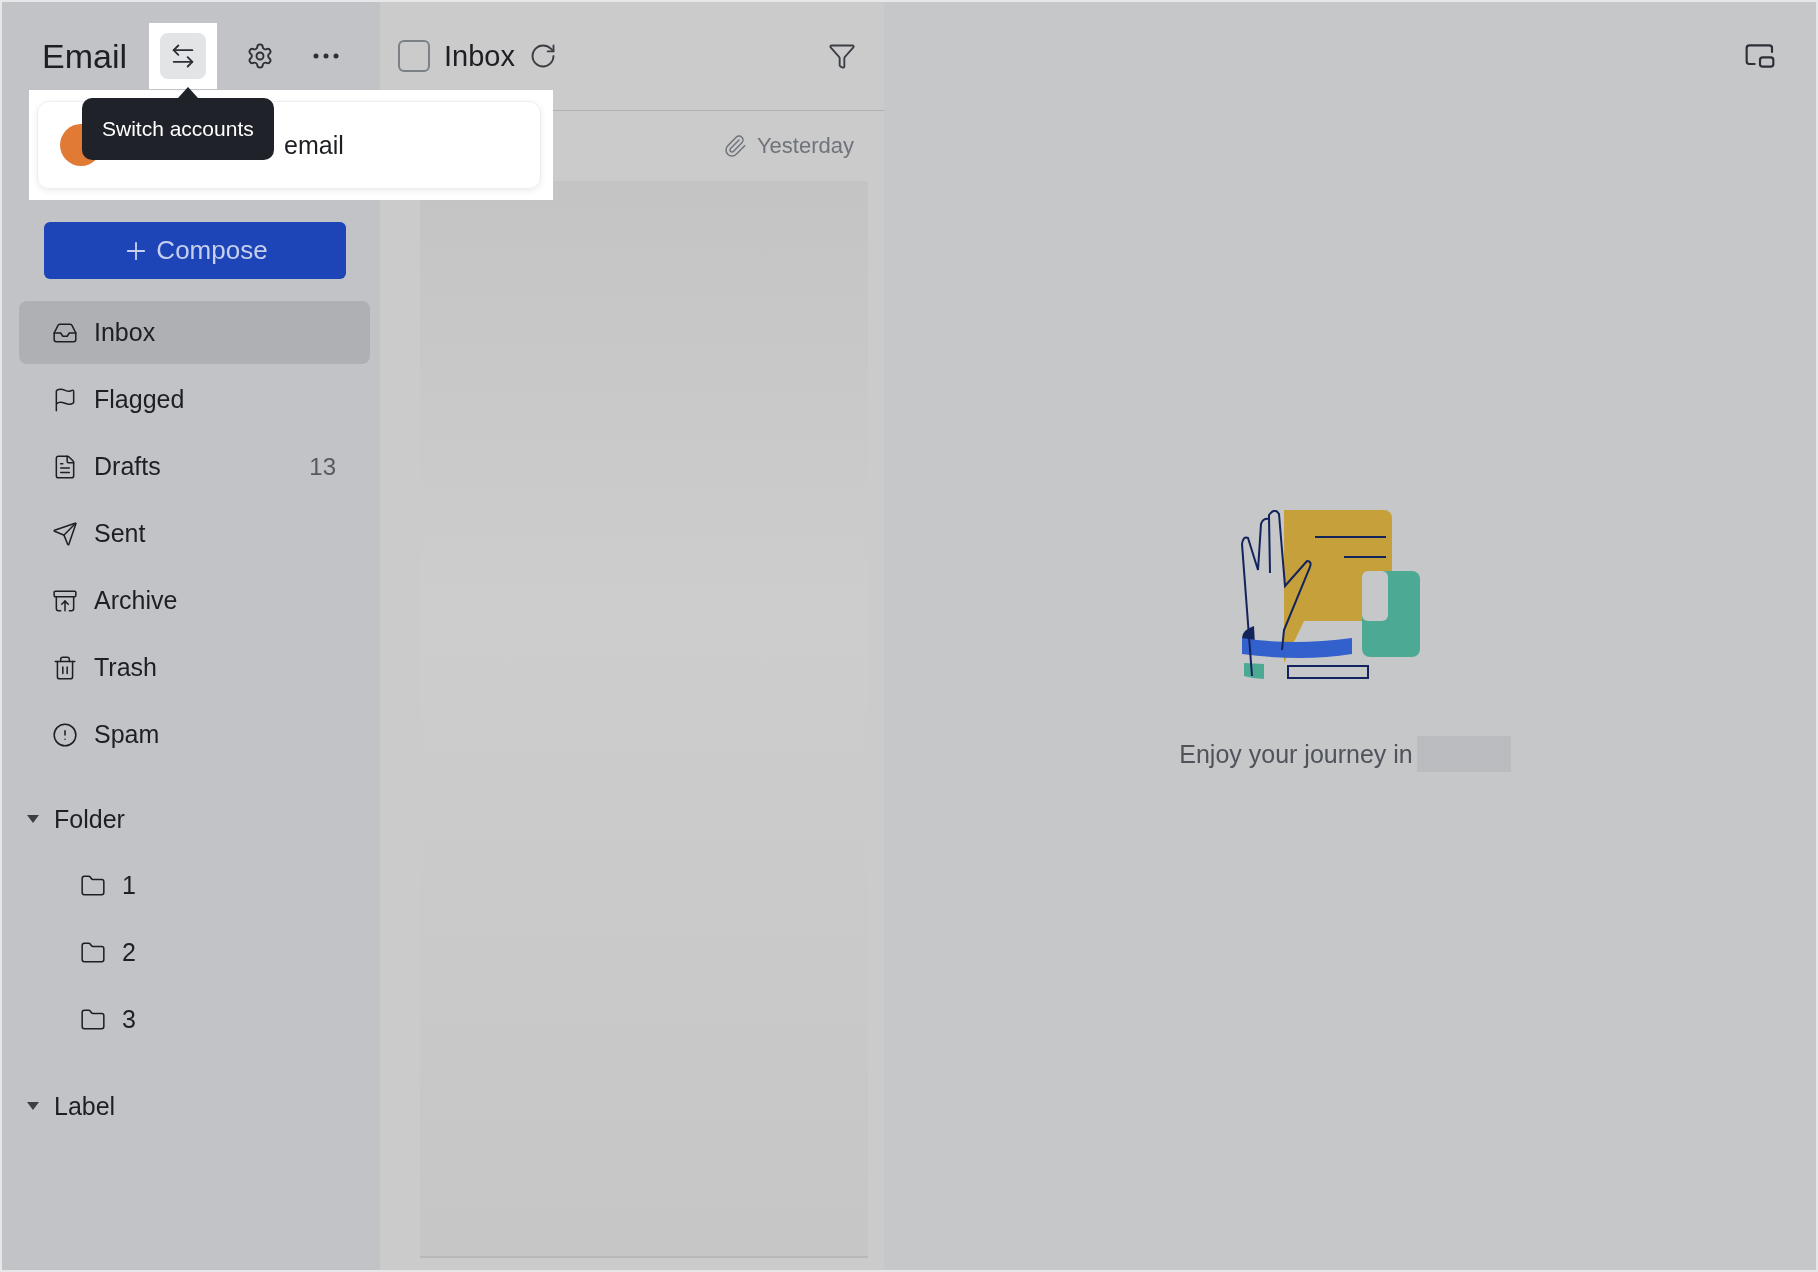 Image resolution: width=1818 pixels, height=1272 pixels. I want to click on subfolder-name: 2, so click(129, 952).